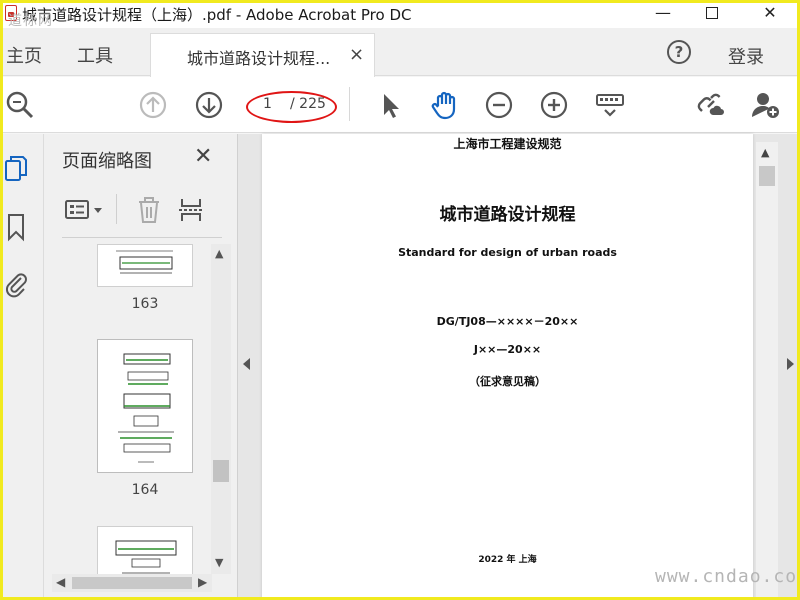  I want to click on record-number: J××—20××, so click(507, 349).